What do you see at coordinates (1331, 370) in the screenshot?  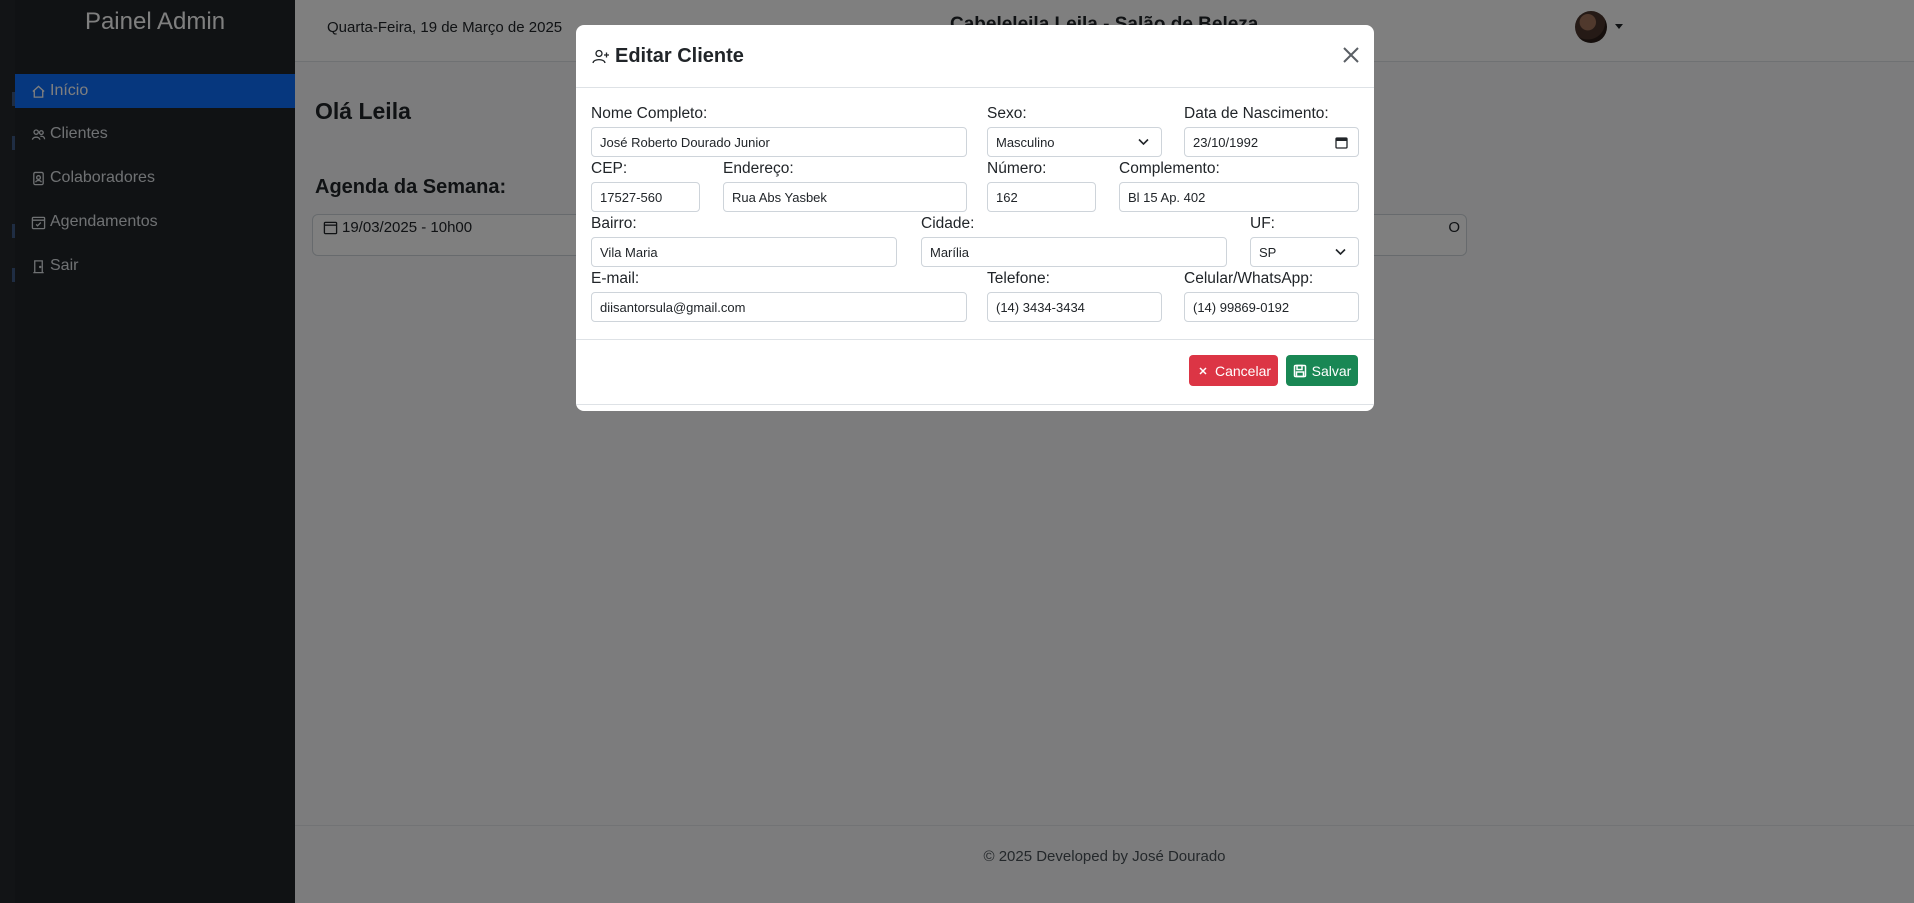 I see `save-button-label: Salvar` at bounding box center [1331, 370].